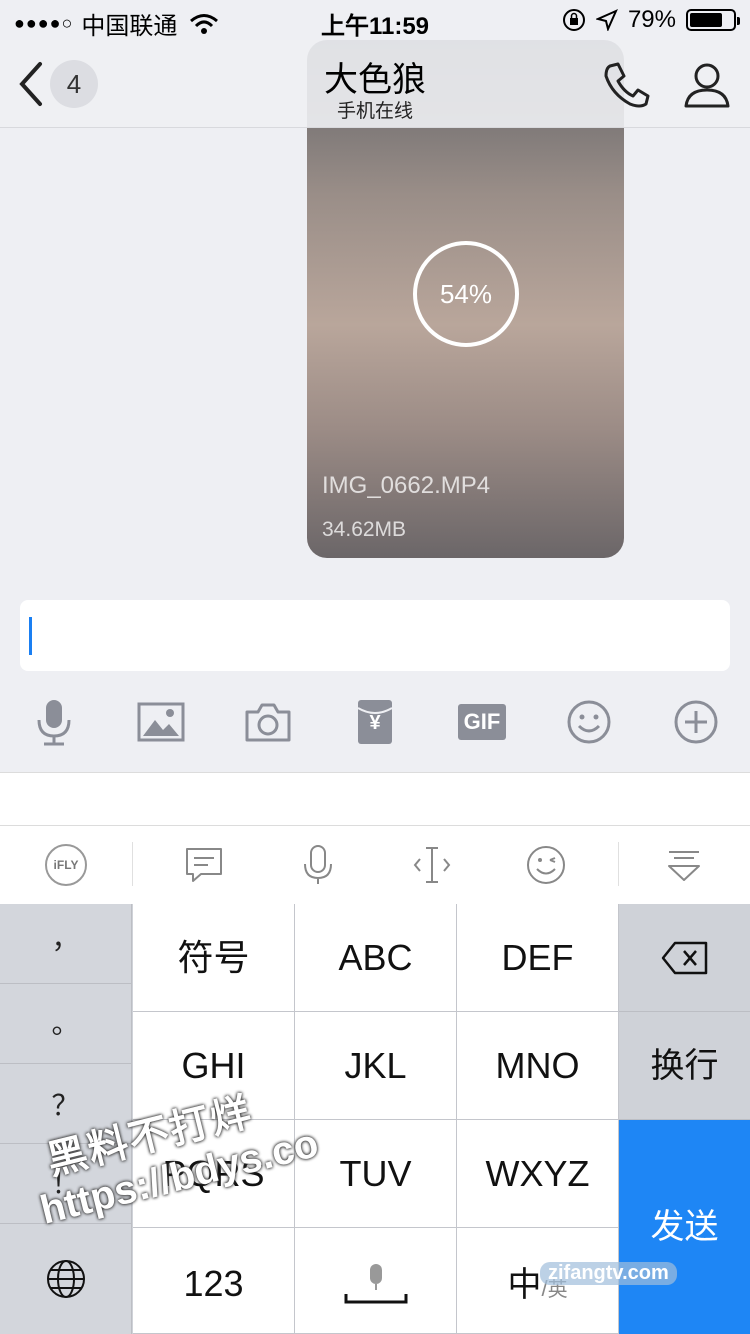 The height and width of the screenshot is (1334, 750). Describe the element at coordinates (30, 636) in the screenshot. I see `text-caret` at that location.